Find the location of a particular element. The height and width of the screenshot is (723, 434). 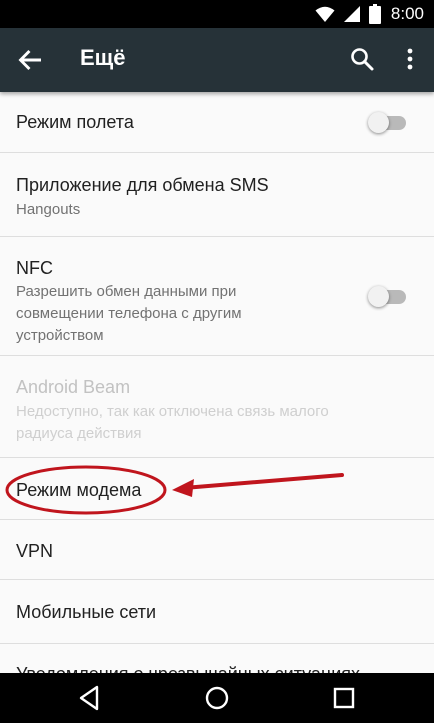

airplane-mode-title: Режим полета is located at coordinates (75, 122).